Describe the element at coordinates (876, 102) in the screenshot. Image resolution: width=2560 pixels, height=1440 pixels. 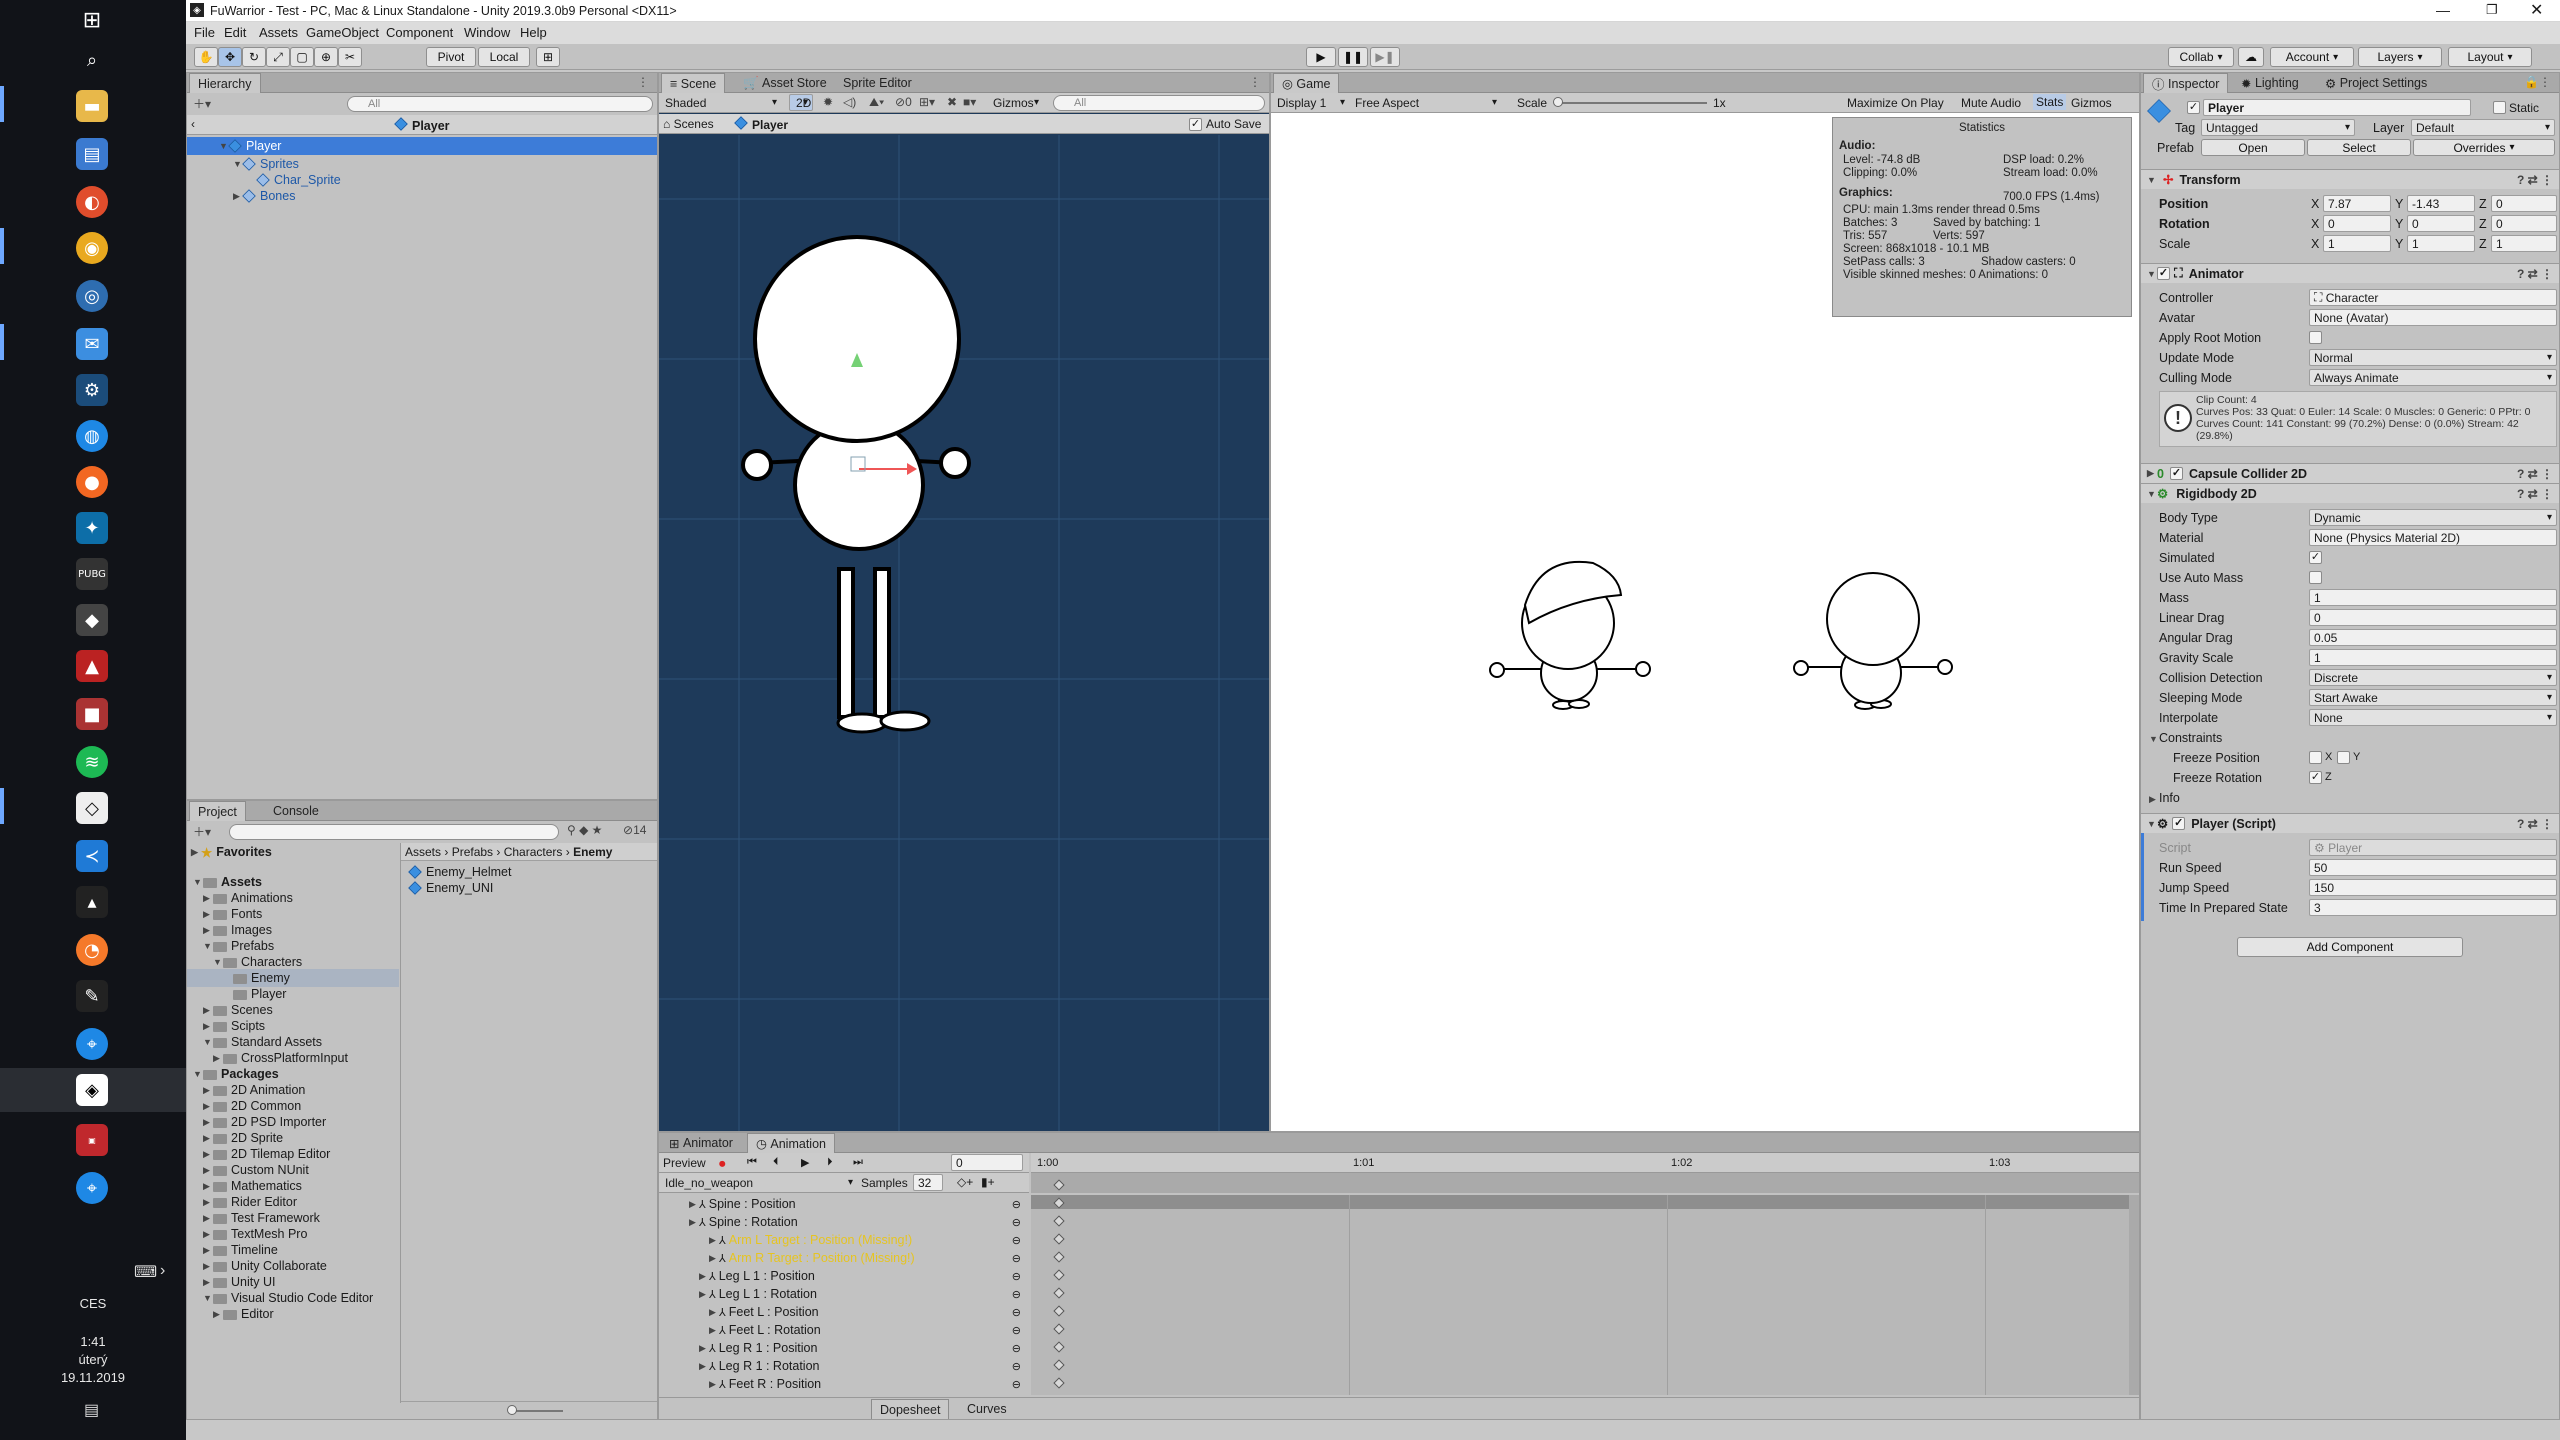
I see `effects-toggle-icon: ⛰▾` at that location.